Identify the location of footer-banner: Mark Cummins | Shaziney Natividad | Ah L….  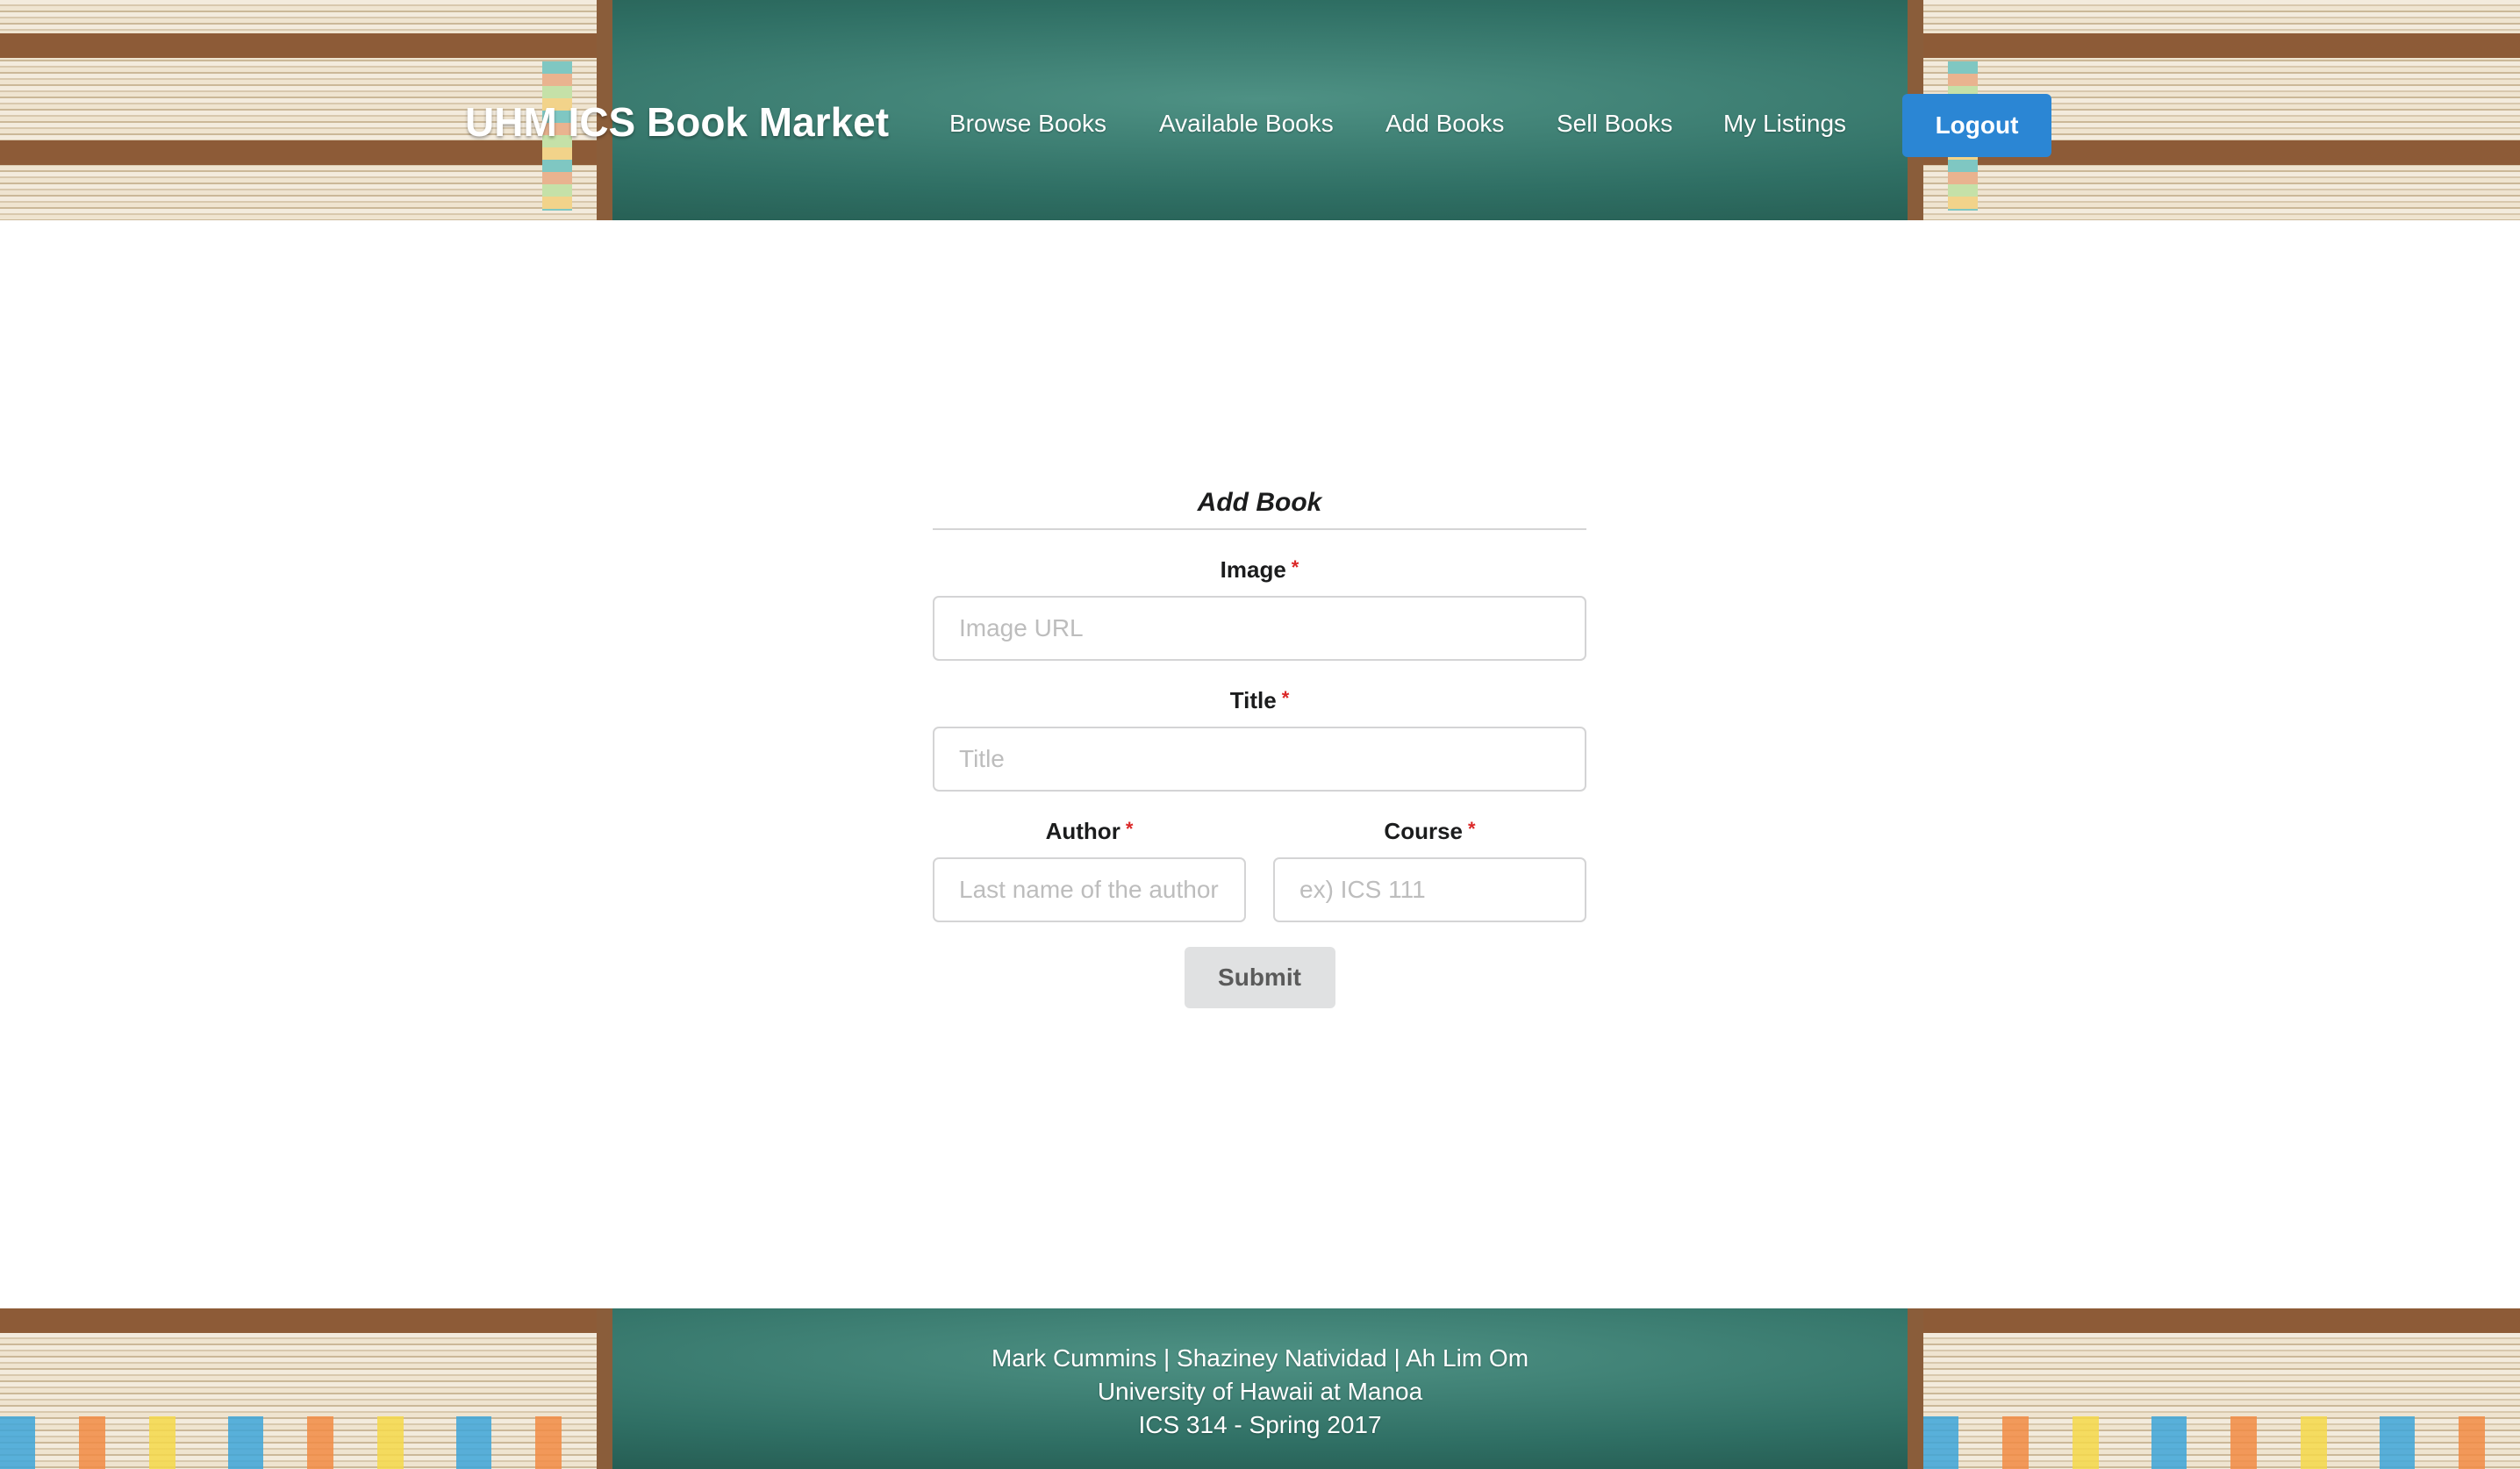
(1260, 1389).